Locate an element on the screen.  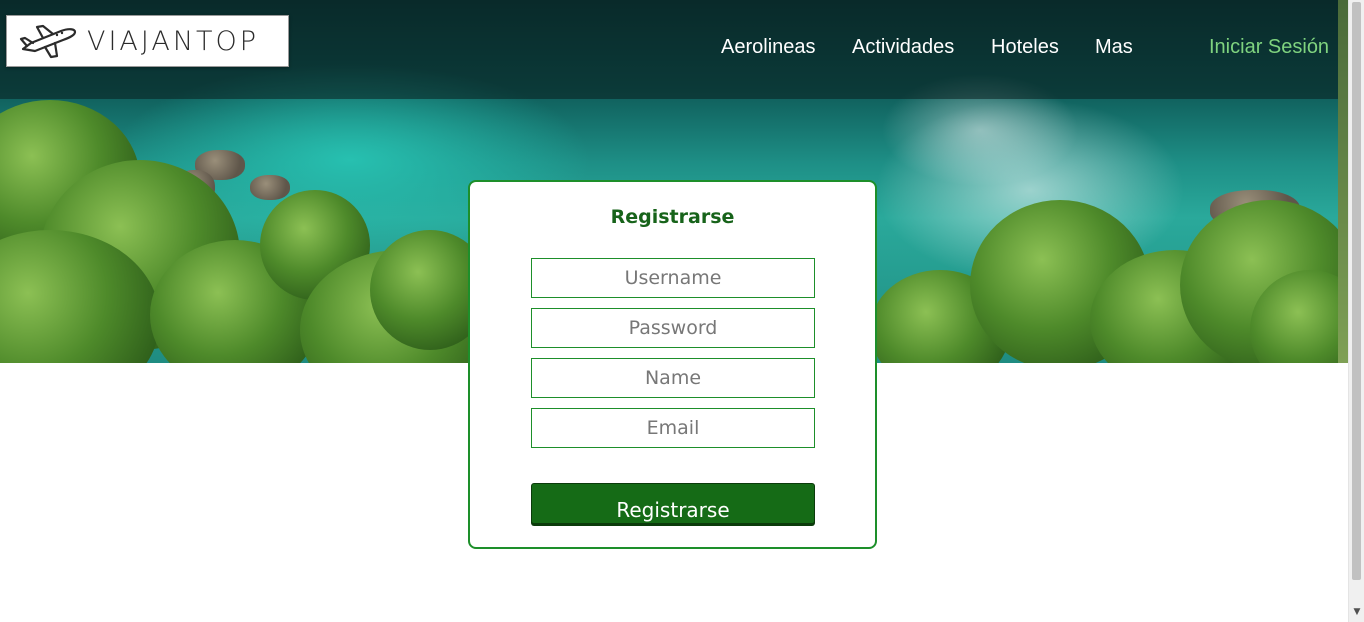
page-scrollbar: ▼ is located at coordinates (1356, 311).